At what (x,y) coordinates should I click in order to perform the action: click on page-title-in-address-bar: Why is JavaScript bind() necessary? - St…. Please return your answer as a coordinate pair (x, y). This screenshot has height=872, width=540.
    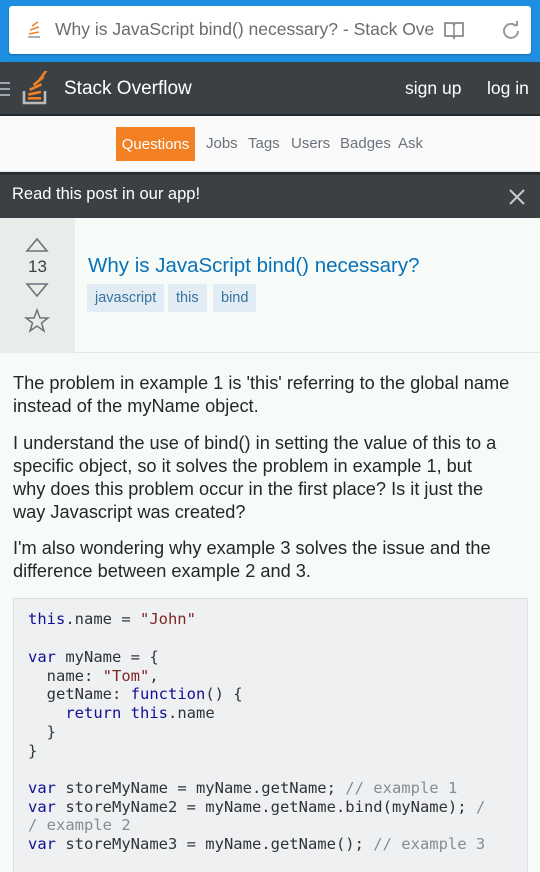
    Looking at the image, I should click on (245, 29).